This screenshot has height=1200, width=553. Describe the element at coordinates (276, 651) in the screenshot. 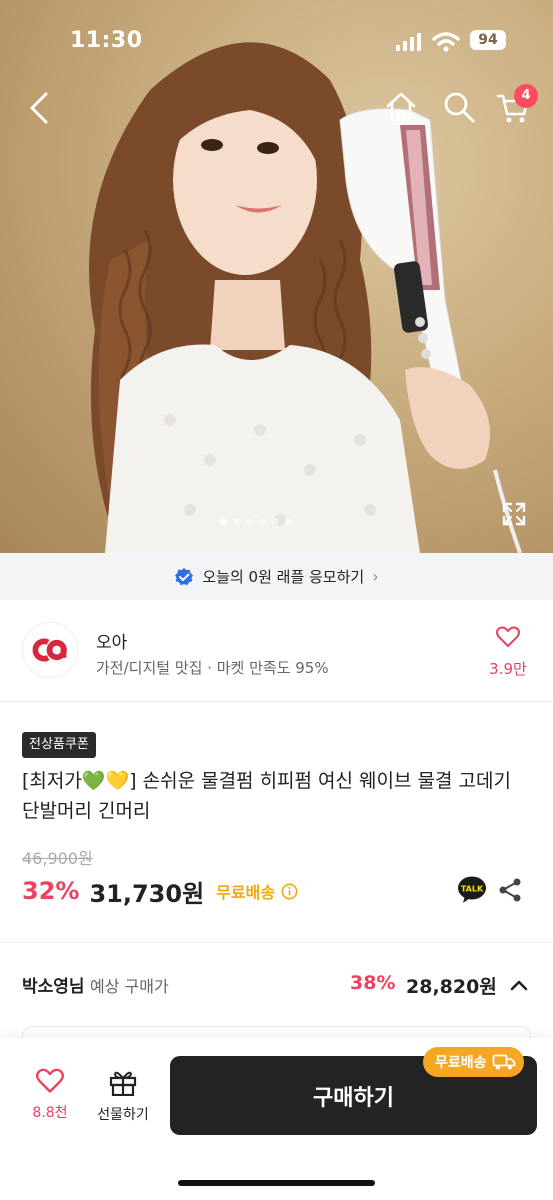

I see `seller-info: 오아 가전/디지털 맛집 · 마켓 만족도 95% 3.9만` at that location.